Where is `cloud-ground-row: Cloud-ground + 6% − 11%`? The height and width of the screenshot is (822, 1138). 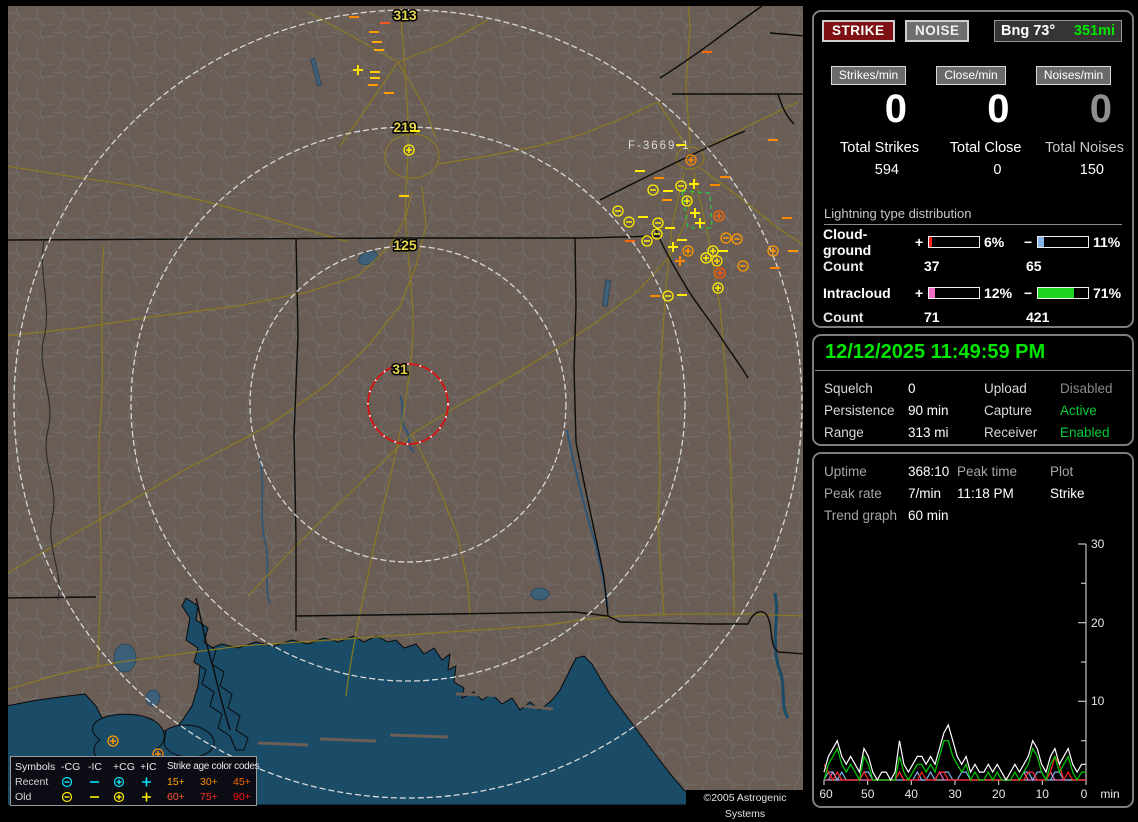
cloud-ground-row: Cloud-ground + 6% − 11% is located at coordinates (973, 242).